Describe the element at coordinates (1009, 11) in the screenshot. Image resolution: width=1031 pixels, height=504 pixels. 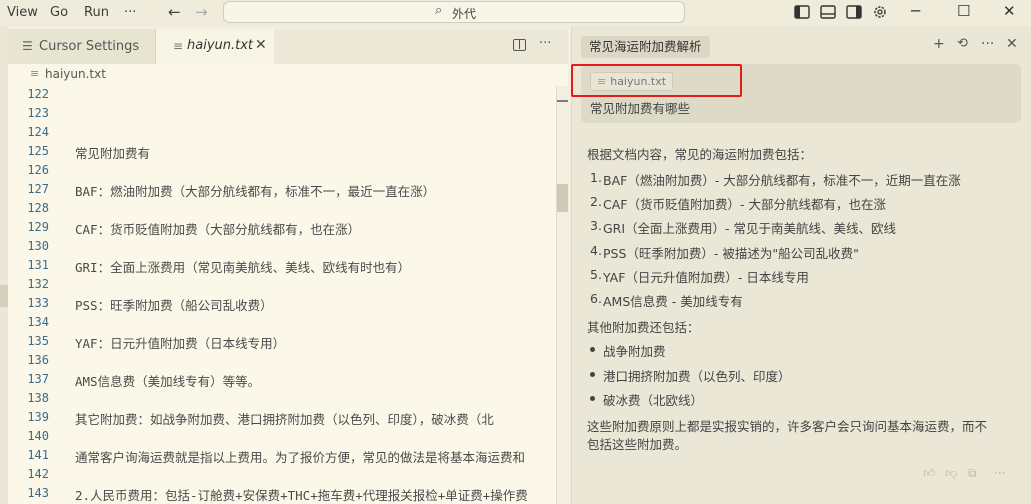
I see `close-window-icon: ✕` at that location.